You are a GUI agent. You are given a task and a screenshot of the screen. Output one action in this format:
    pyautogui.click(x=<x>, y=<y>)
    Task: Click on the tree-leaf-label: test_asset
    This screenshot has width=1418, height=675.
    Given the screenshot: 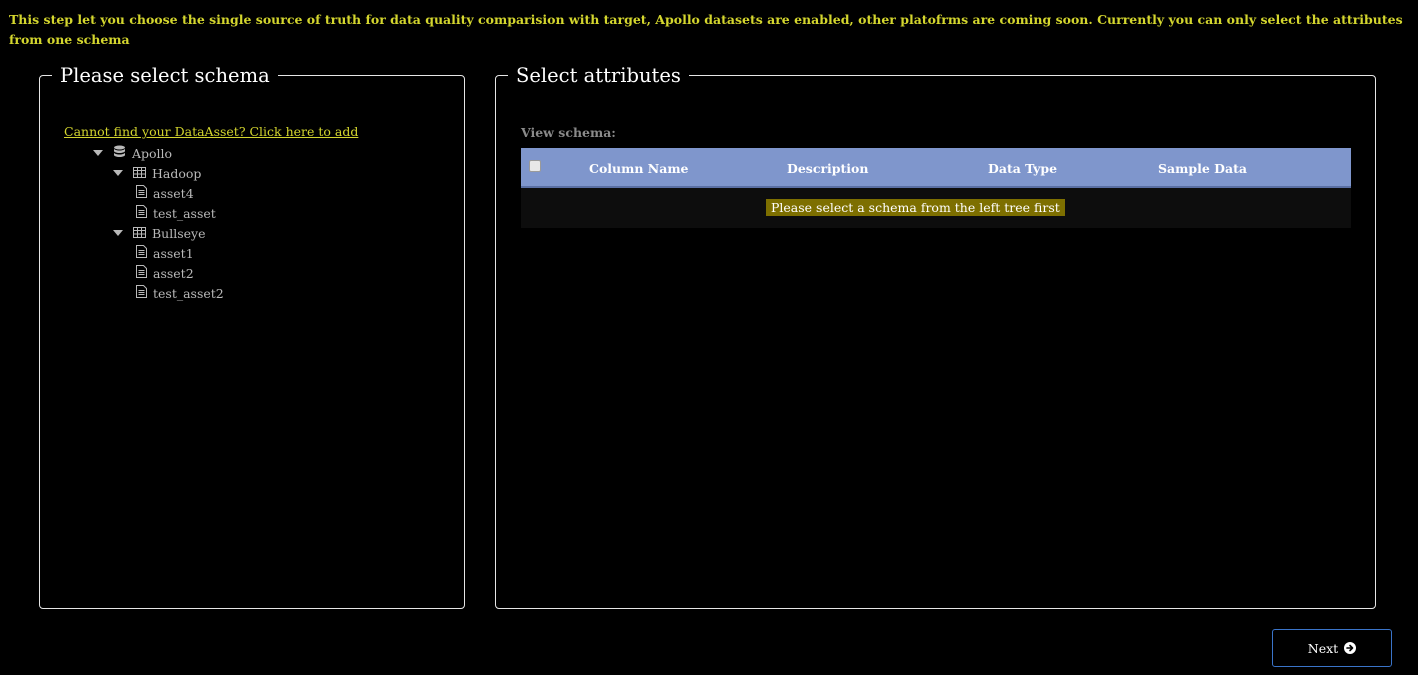 What is the action you would take?
    pyautogui.click(x=184, y=213)
    